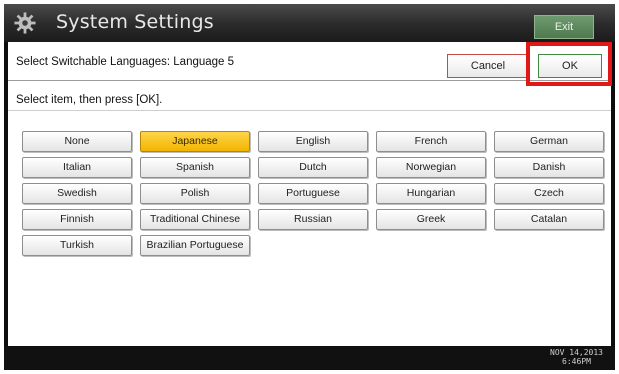  I want to click on ok-button: OK, so click(570, 66).